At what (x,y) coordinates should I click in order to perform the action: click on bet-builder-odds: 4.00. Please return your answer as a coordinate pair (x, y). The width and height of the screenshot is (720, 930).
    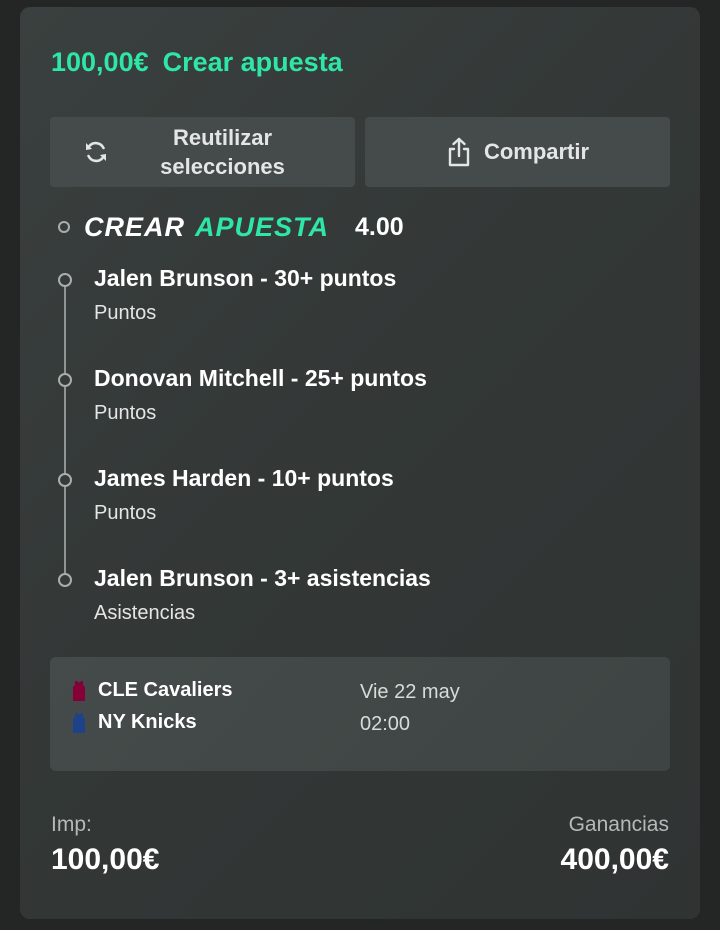
    Looking at the image, I should click on (379, 226).